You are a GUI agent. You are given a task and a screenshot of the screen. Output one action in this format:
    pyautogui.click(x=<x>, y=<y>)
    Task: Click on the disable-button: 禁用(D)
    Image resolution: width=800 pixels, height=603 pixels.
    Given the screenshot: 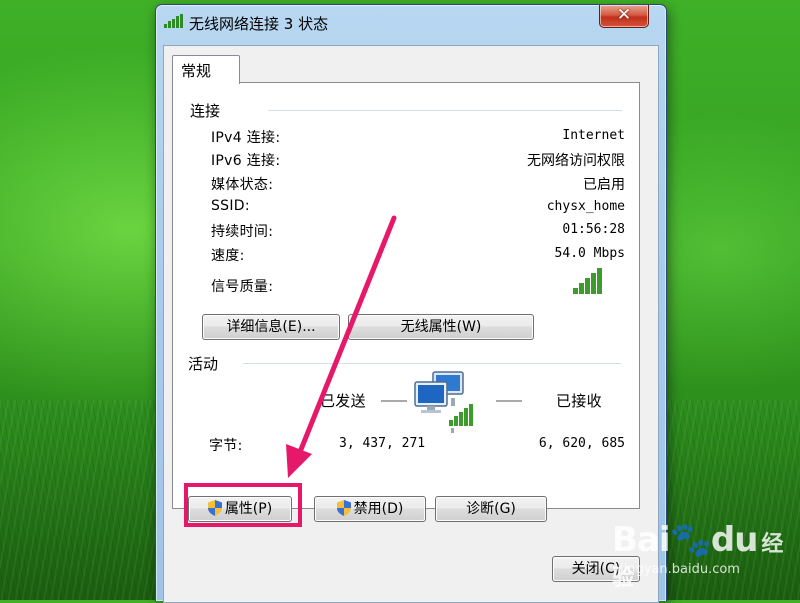 What is the action you would take?
    pyautogui.click(x=370, y=509)
    